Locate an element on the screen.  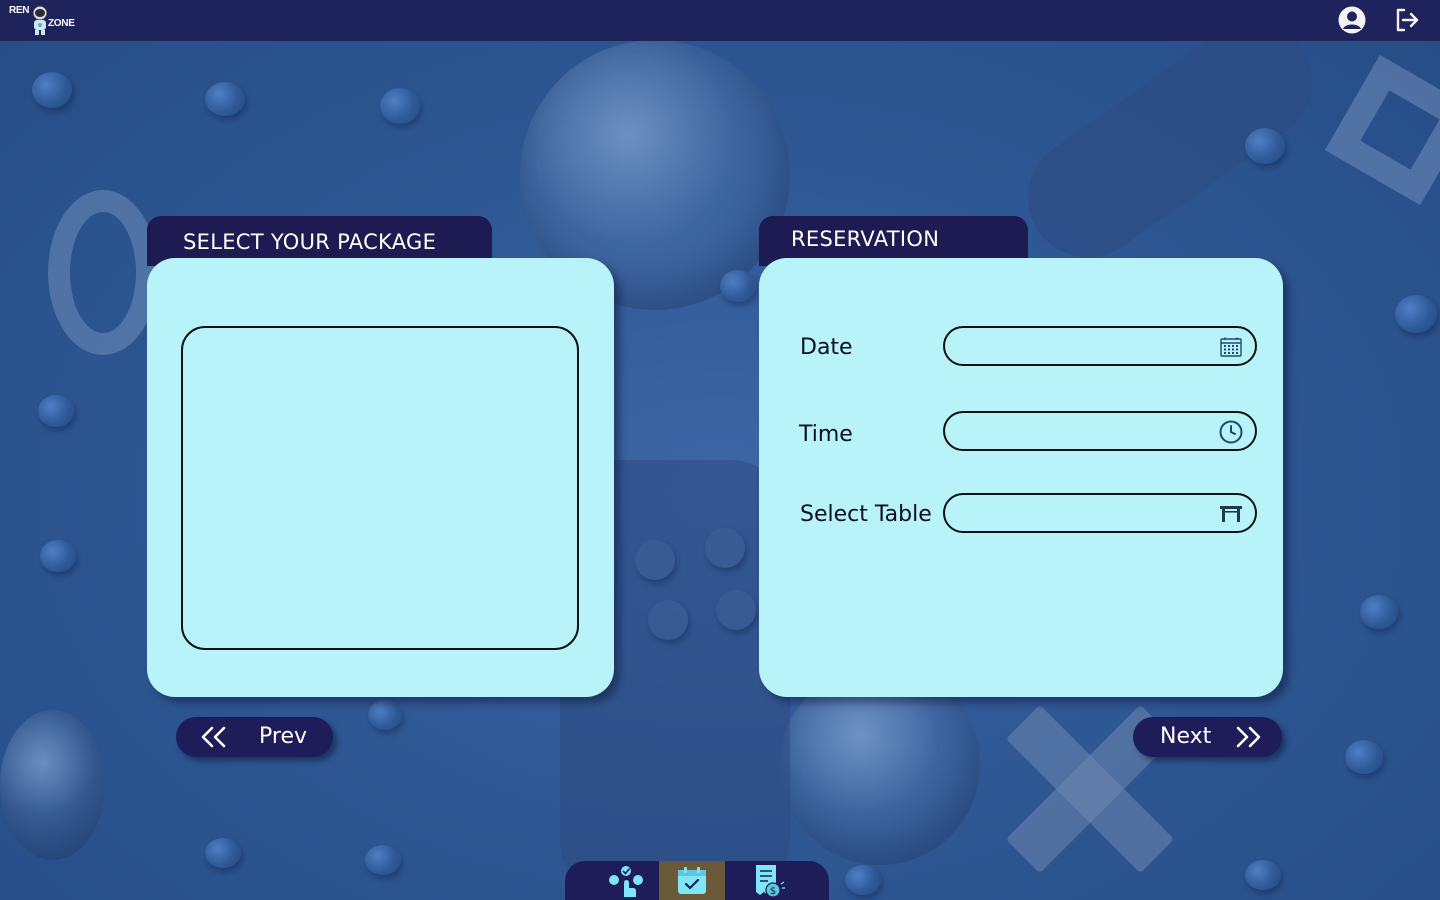
date-field is located at coordinates (1100, 346).